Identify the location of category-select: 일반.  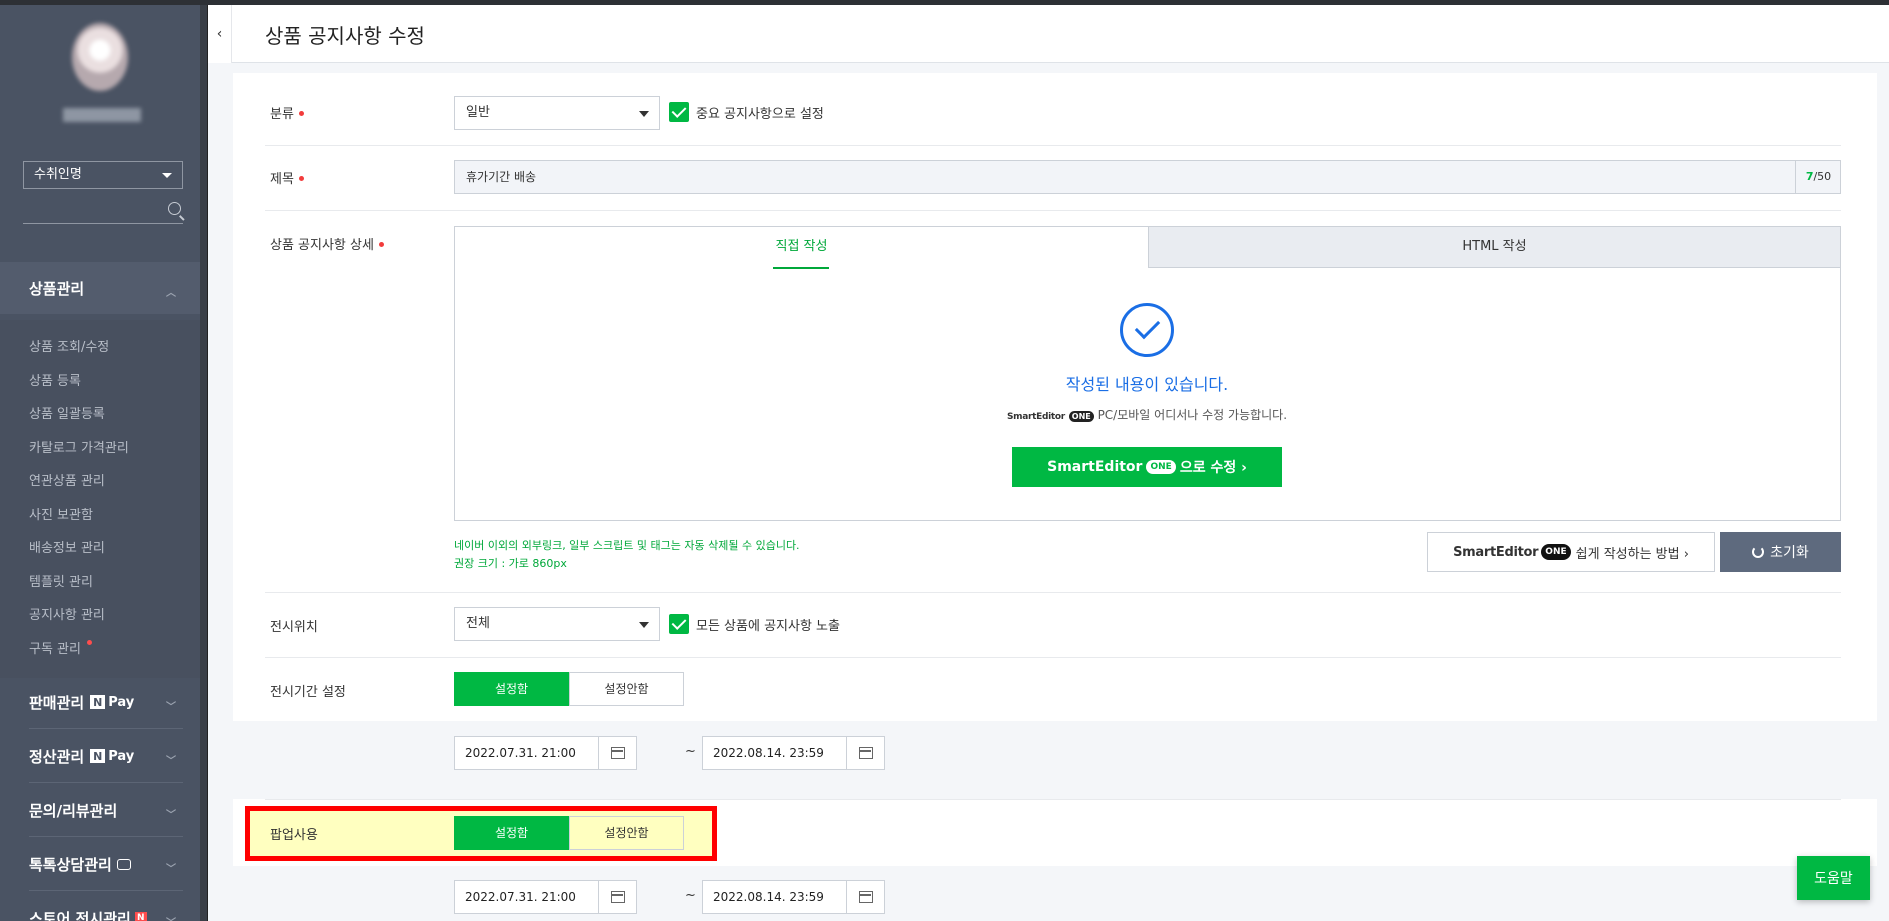
(557, 113).